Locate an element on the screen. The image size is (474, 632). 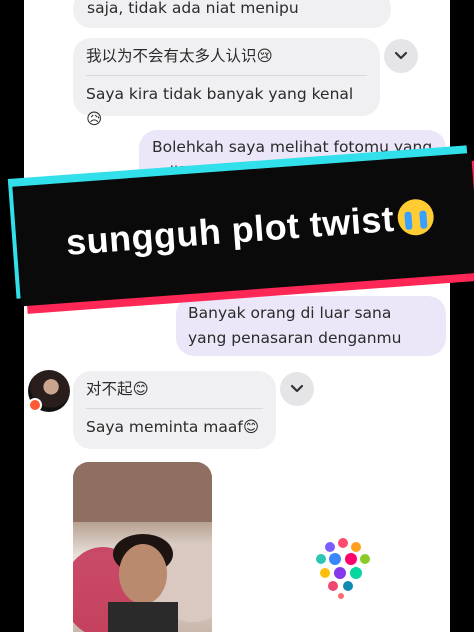
message-bubble-1: saja, tidak ada niat menipu is located at coordinates (232, 14).